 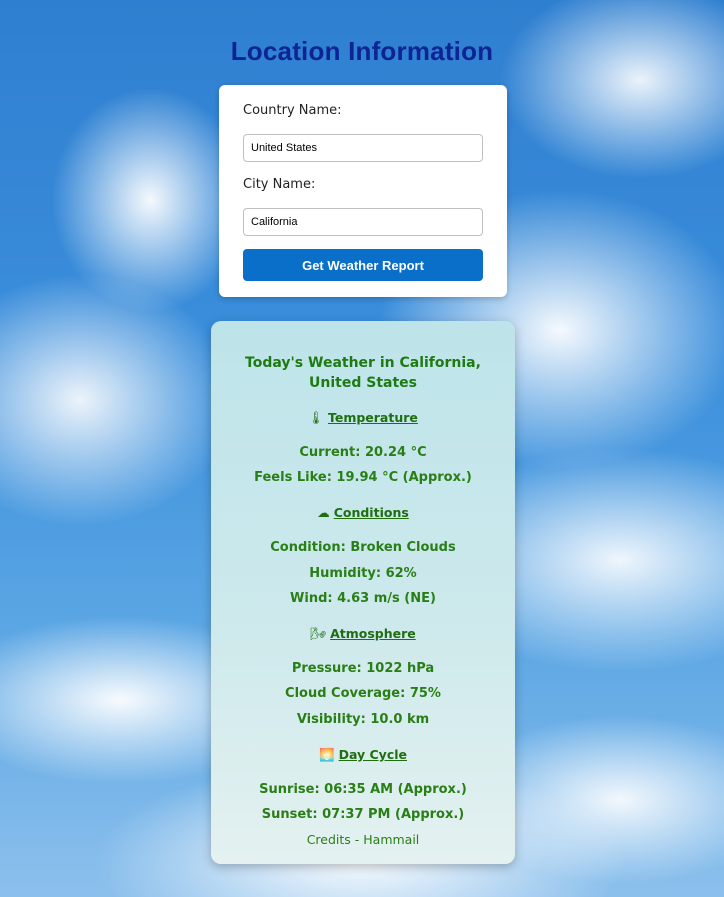 I want to click on conditions-heading: ☁ Conditions, so click(x=363, y=512).